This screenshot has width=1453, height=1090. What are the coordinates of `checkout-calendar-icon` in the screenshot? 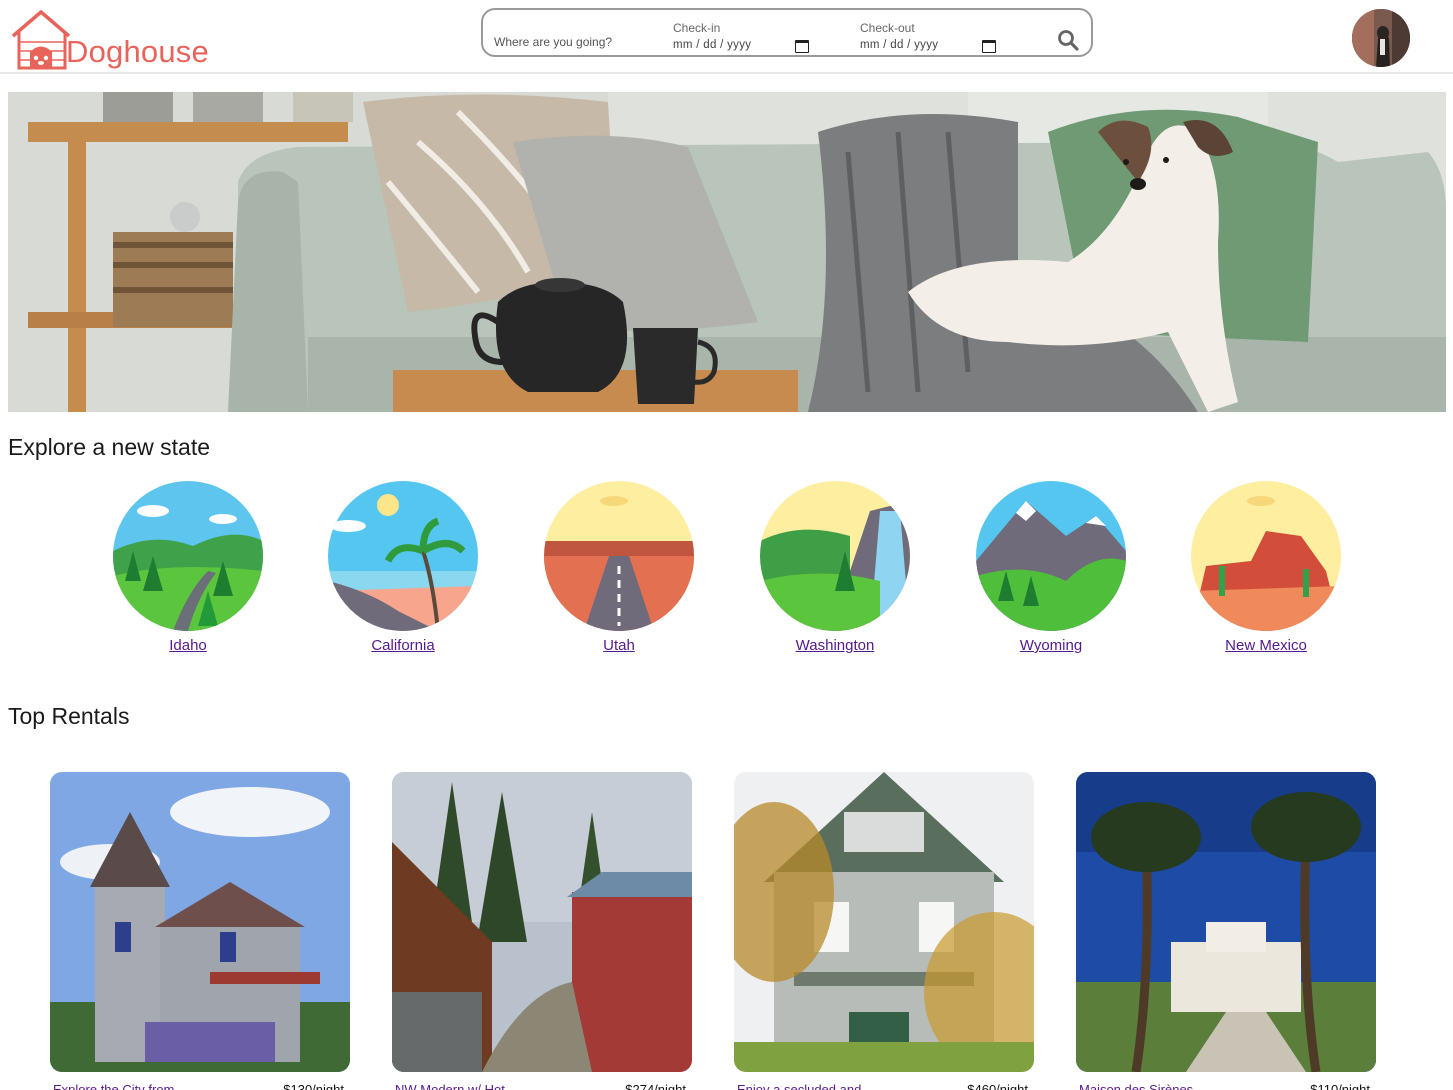 It's located at (989, 46).